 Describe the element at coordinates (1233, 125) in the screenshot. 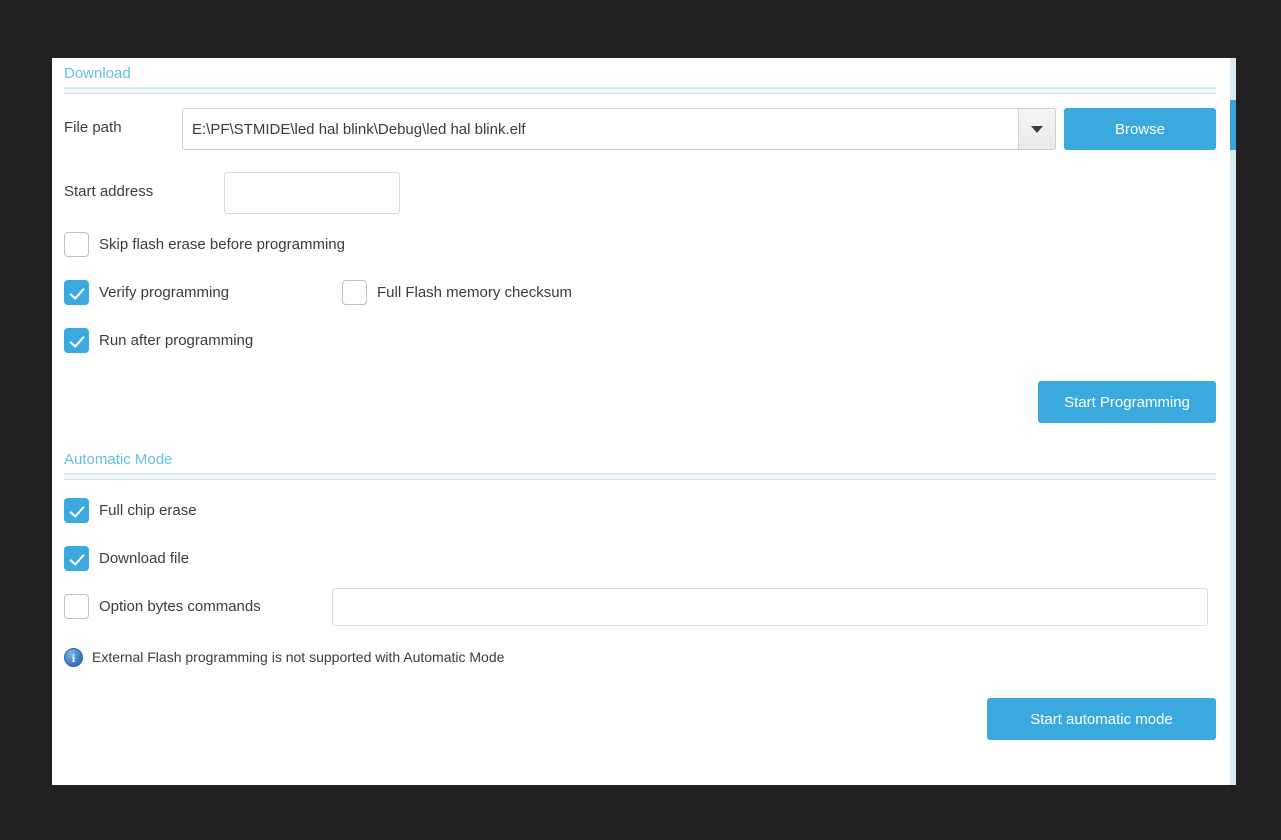

I see `vertical-scrollbar-thumb` at that location.